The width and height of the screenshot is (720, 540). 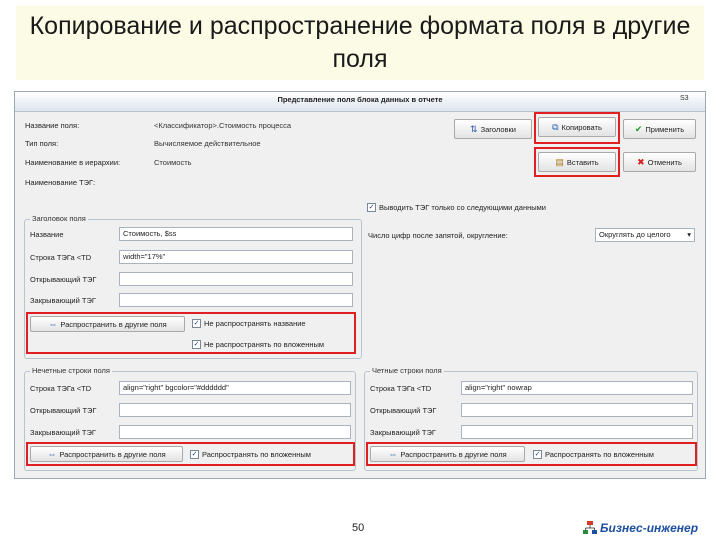 What do you see at coordinates (59, 218) in the screenshot?
I see `header-group-title: Заголовок поля` at bounding box center [59, 218].